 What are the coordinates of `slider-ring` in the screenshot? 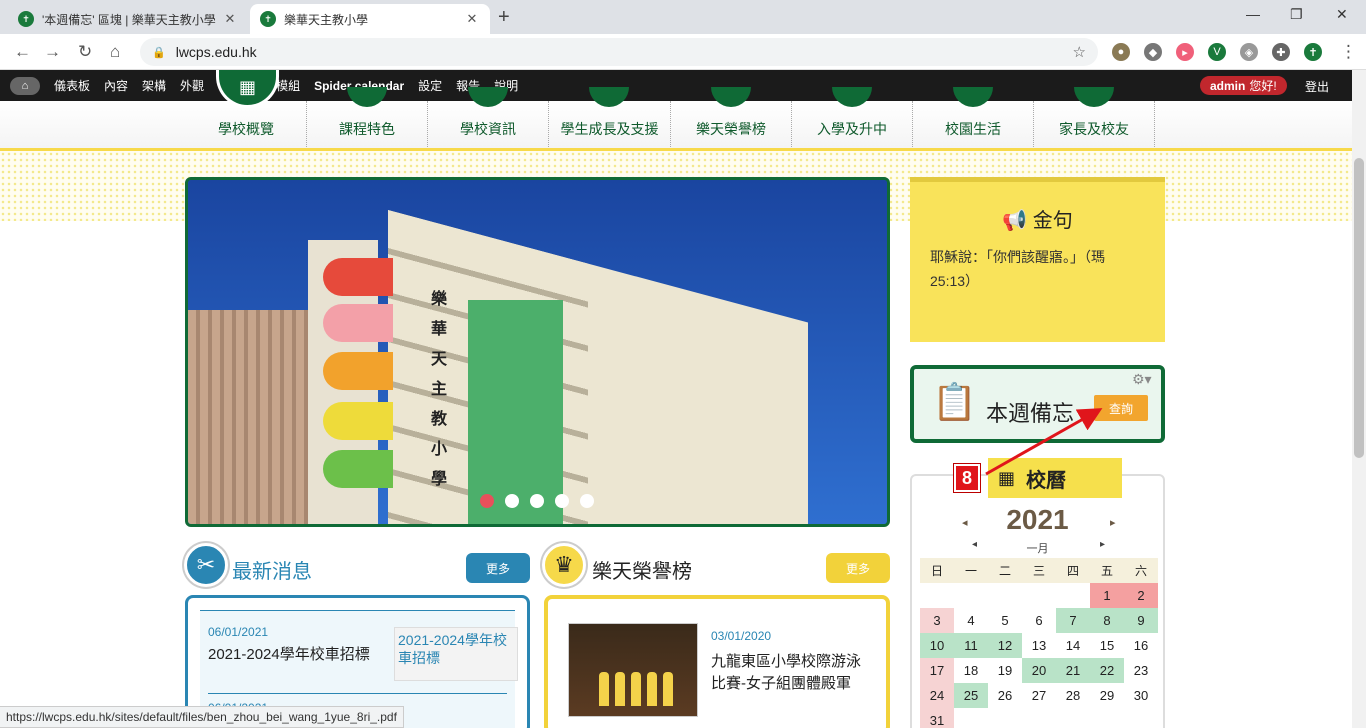 It's located at (358, 469).